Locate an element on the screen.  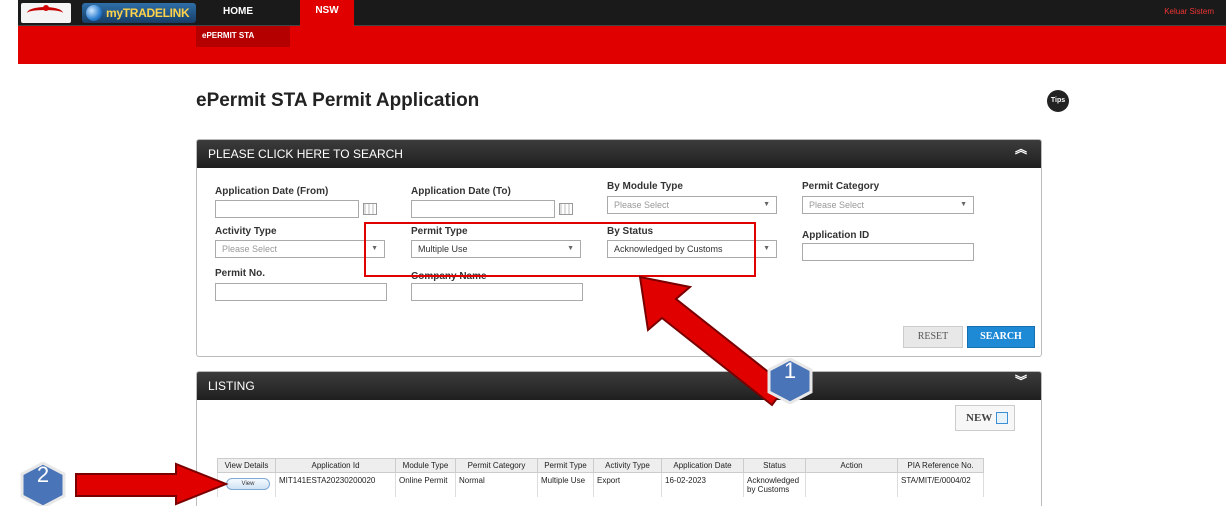
step-badge-2: 2 is located at coordinates (43, 483).